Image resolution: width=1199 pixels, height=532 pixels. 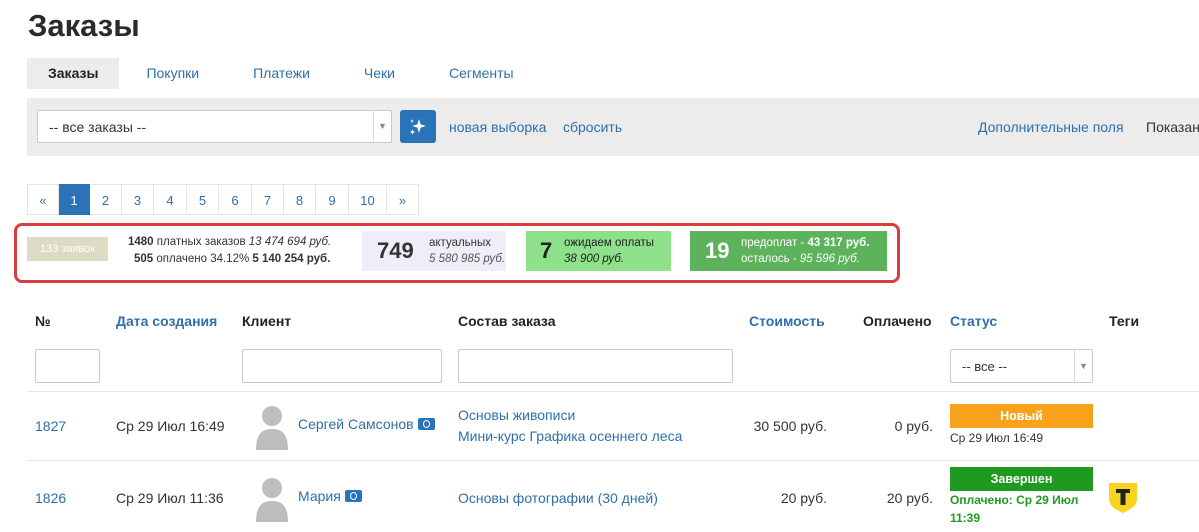 I want to click on left-line: осталось - 95 596 руб., so click(x=800, y=259).